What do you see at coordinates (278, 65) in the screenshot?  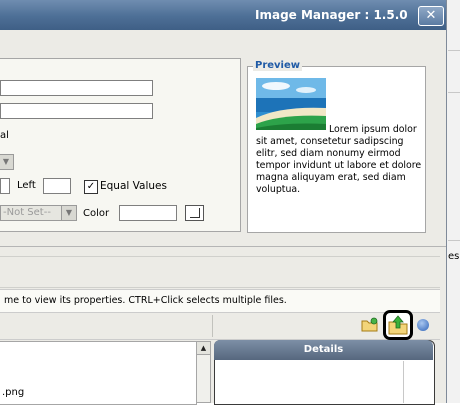 I see `preview-legend: Preview` at bounding box center [278, 65].